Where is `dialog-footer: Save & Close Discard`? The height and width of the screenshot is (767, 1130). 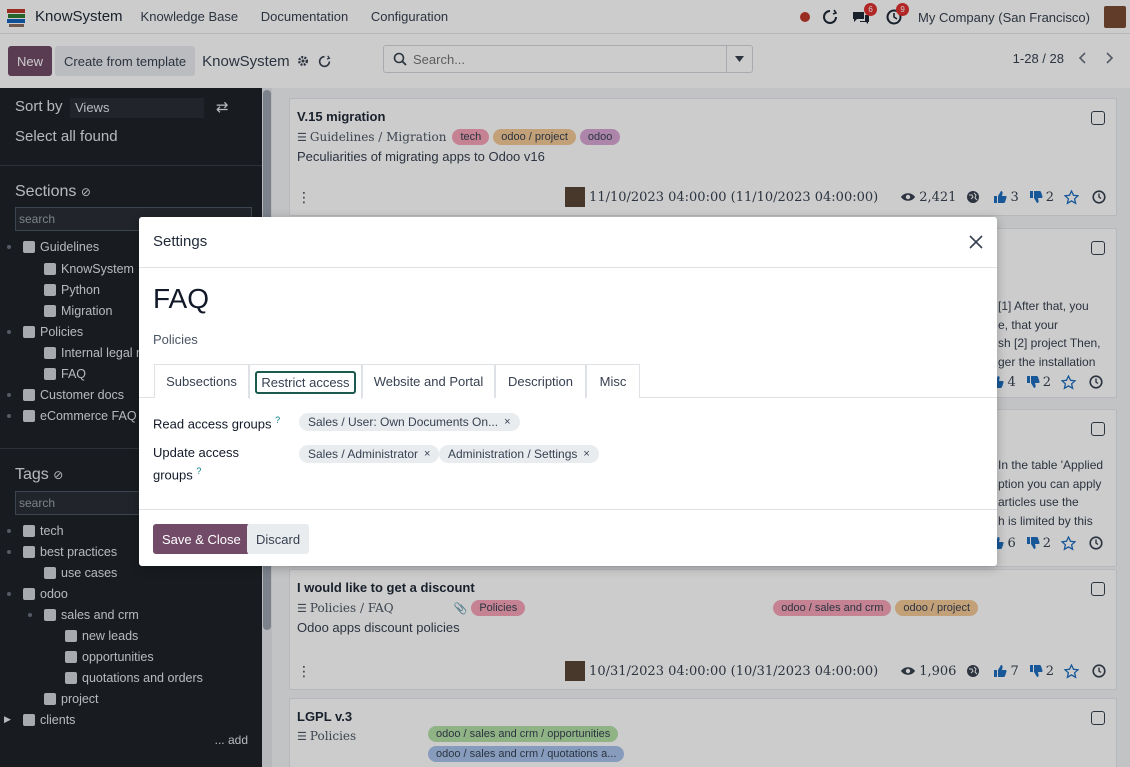
dialog-footer: Save & Close Discard is located at coordinates (568, 537).